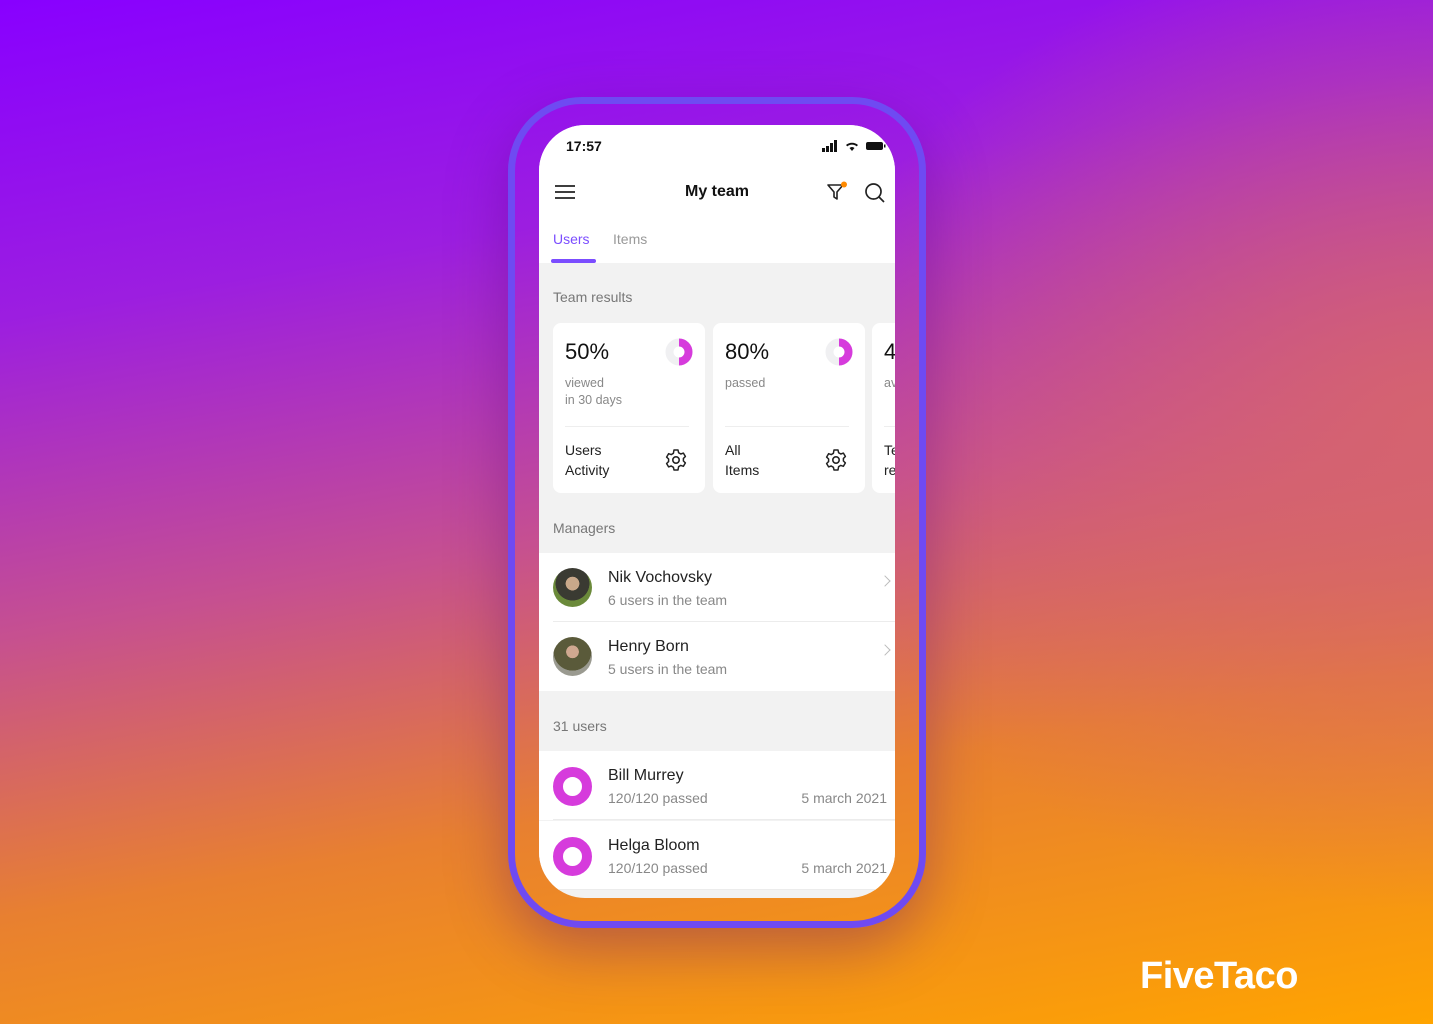  What do you see at coordinates (573, 261) in the screenshot?
I see `active-tab-indicator` at bounding box center [573, 261].